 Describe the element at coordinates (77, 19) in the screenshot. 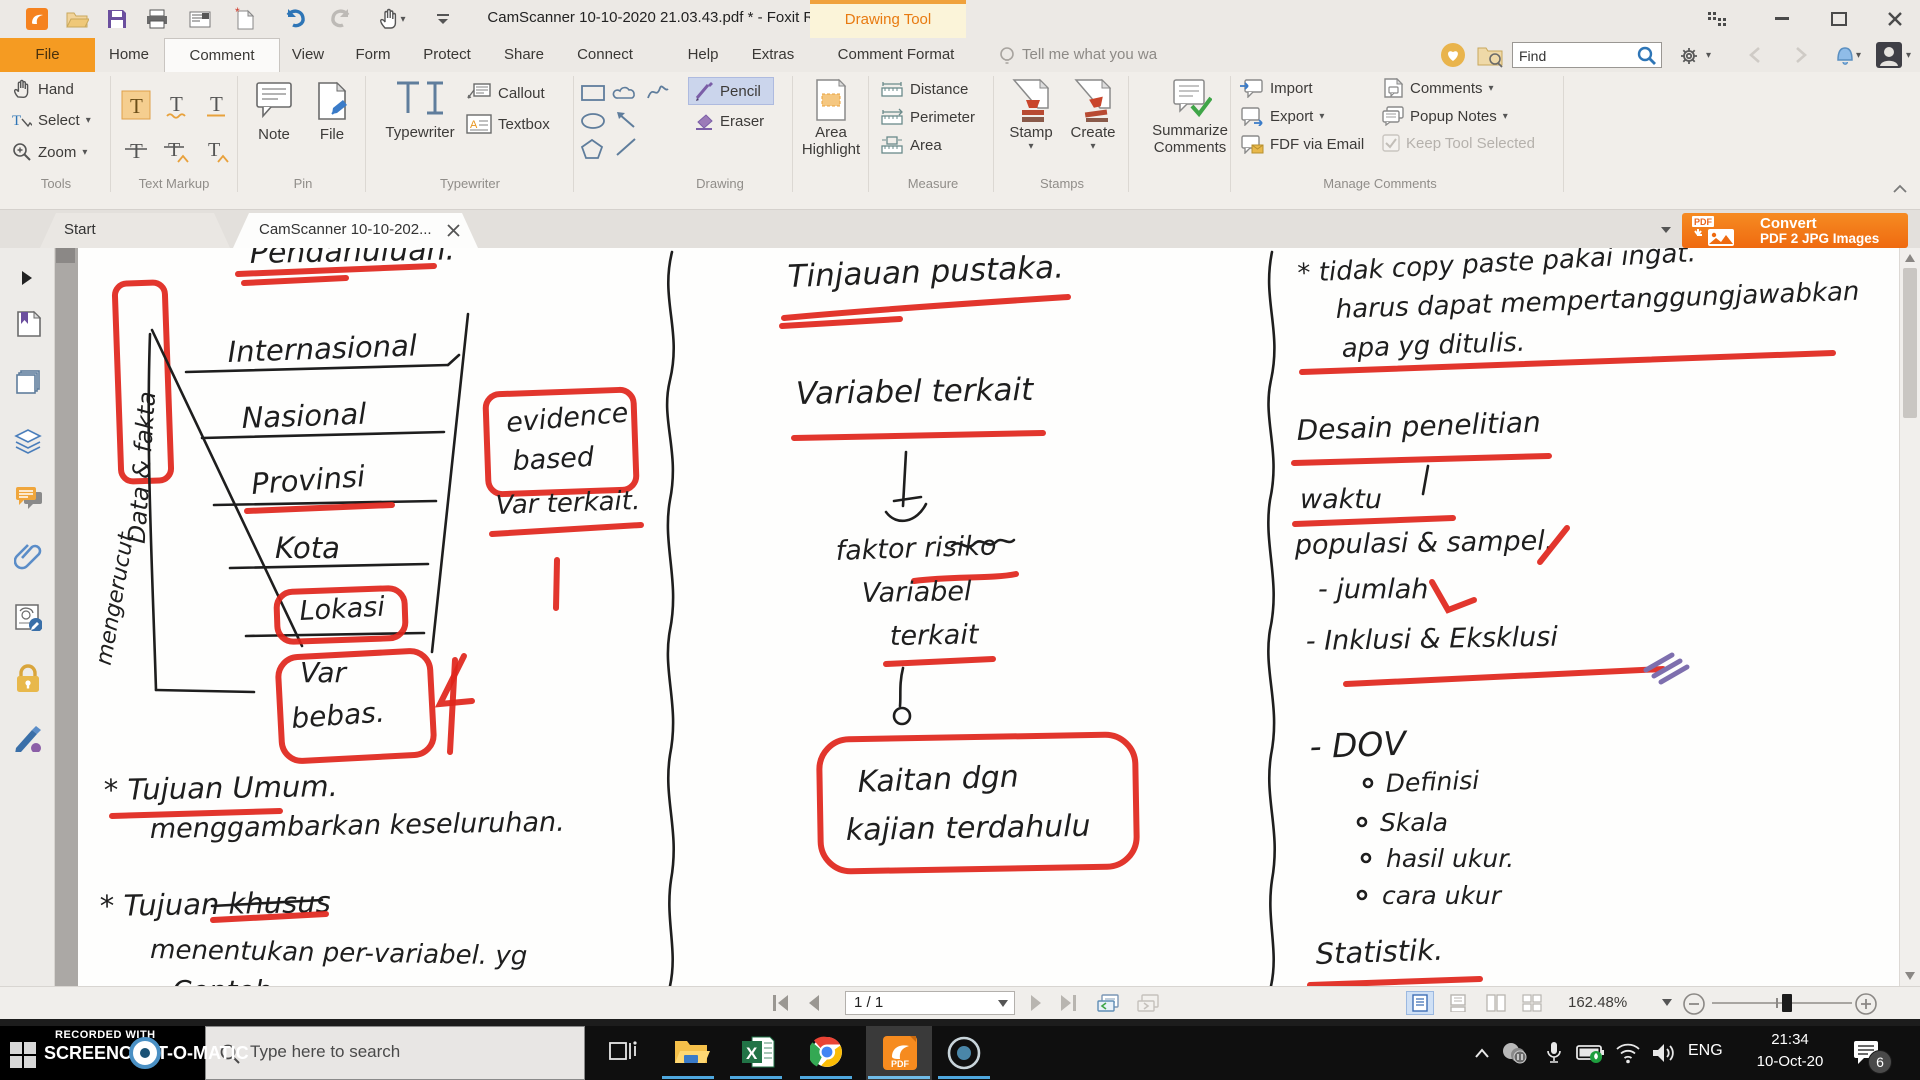

I see `open-file-button` at that location.